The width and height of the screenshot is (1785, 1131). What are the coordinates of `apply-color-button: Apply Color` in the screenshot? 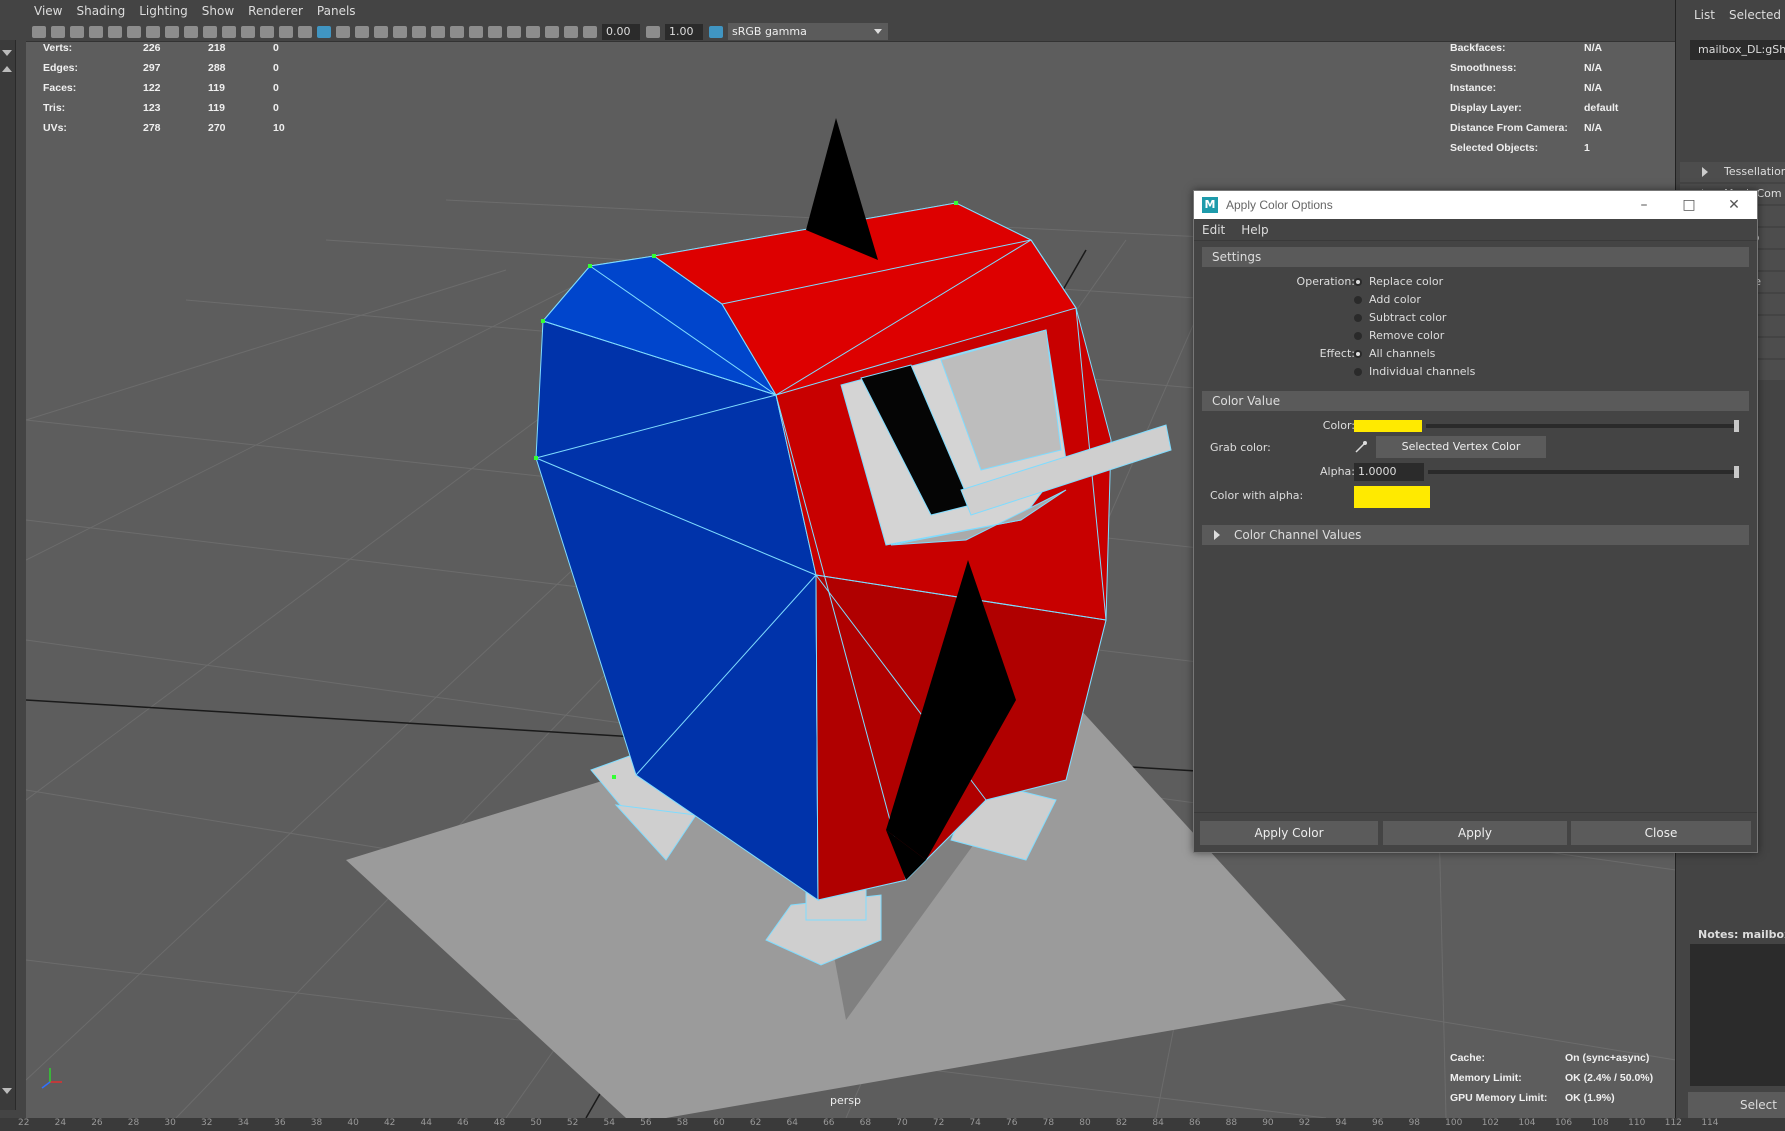 It's located at (1289, 833).